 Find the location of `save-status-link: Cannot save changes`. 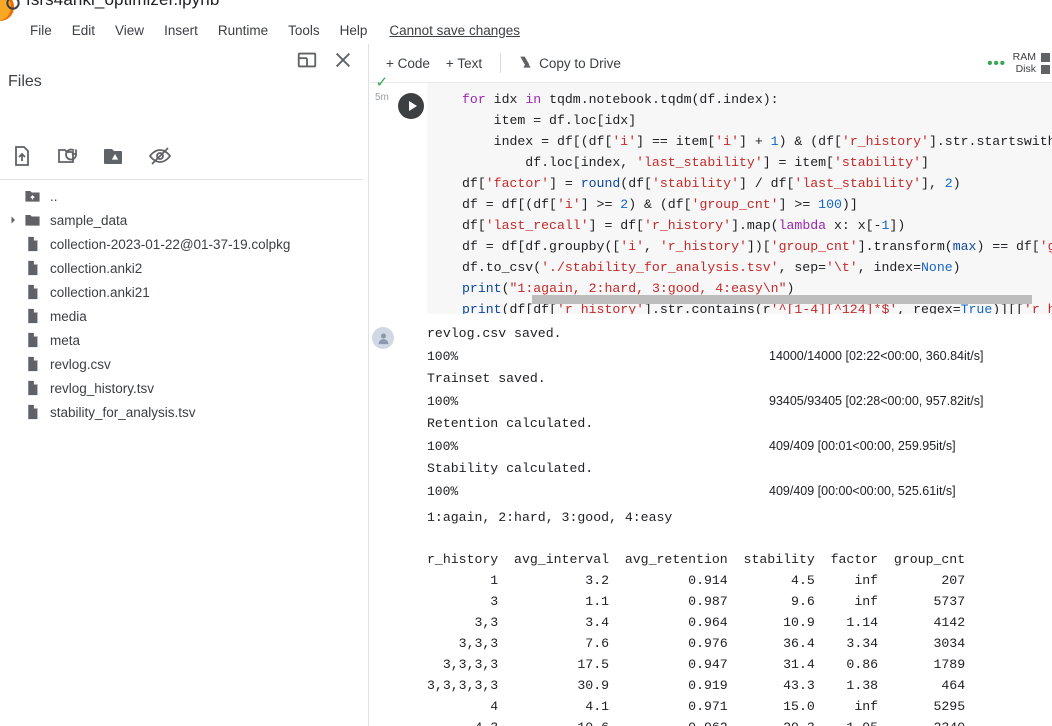

save-status-link: Cannot save changes is located at coordinates (454, 30).